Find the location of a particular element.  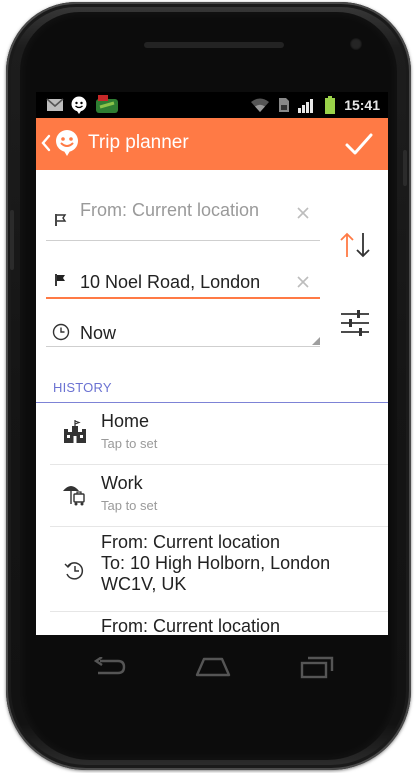

screen-title: Trip planner is located at coordinates (138, 142).